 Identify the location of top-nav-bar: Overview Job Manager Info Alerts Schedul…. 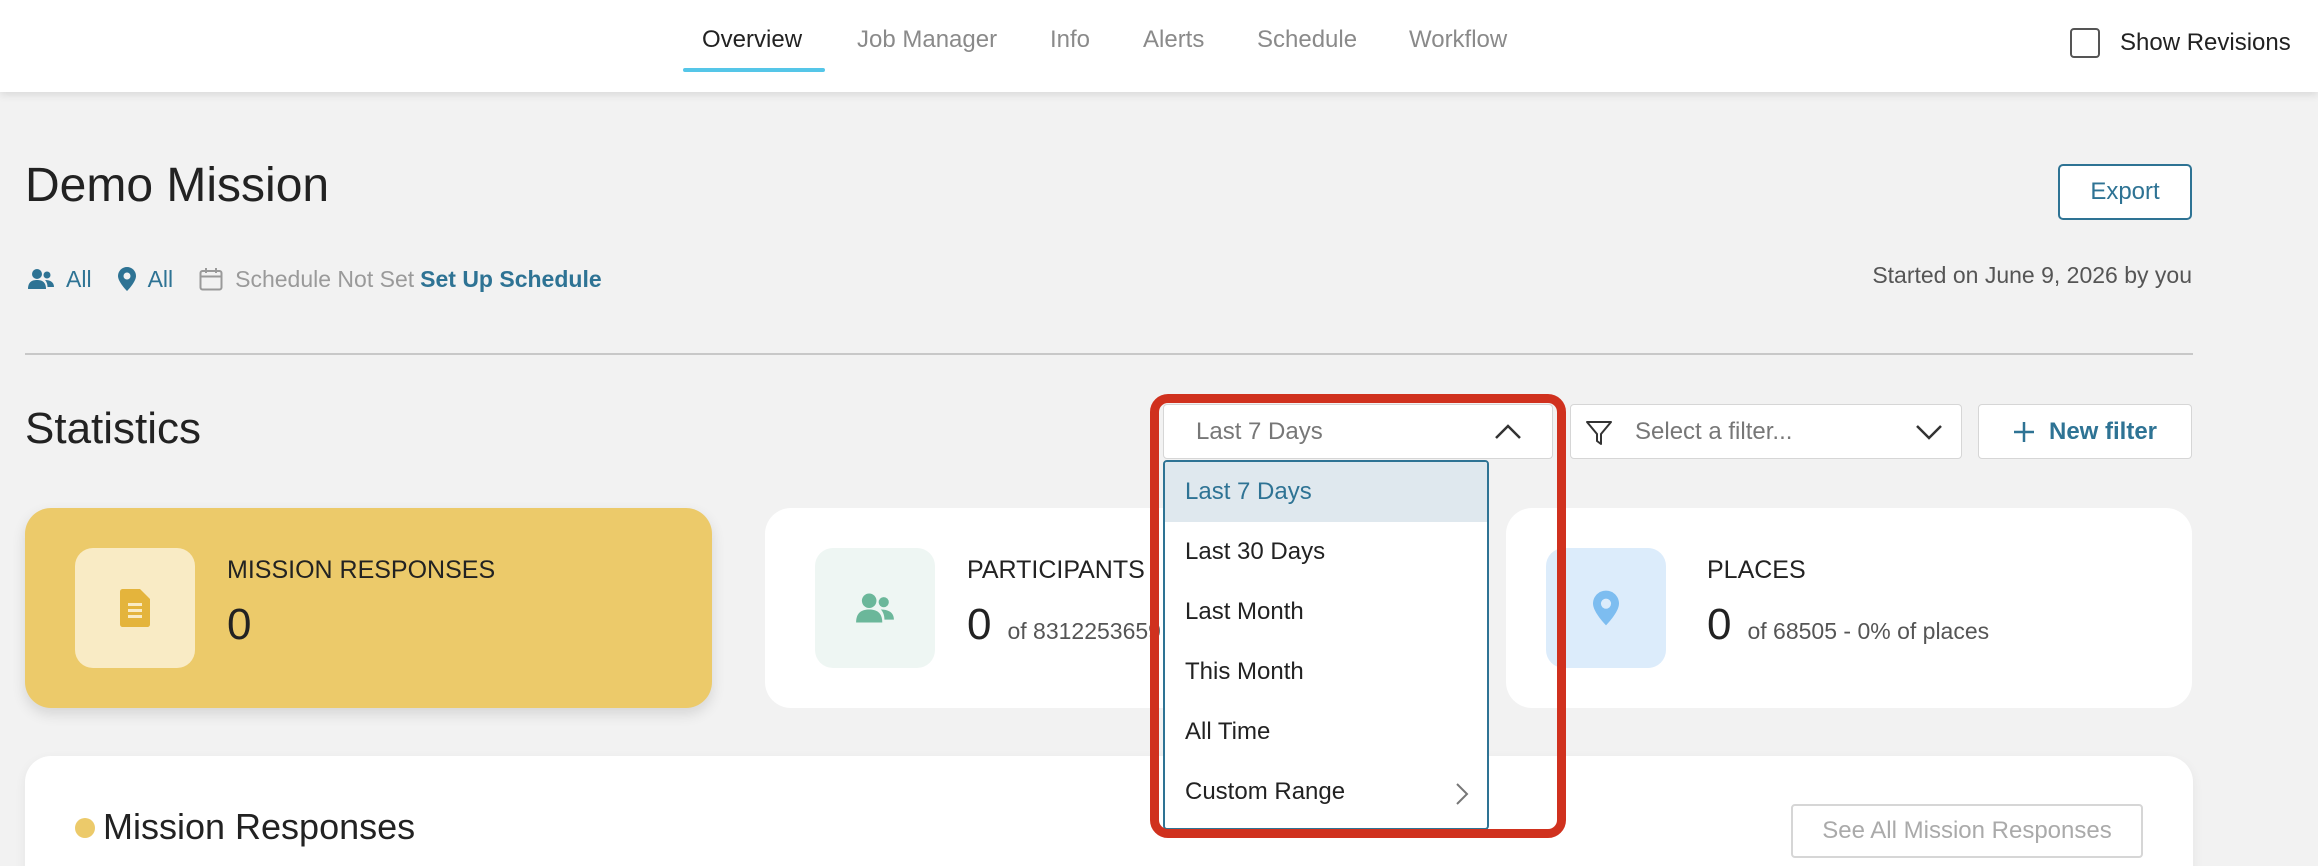
(1159, 46).